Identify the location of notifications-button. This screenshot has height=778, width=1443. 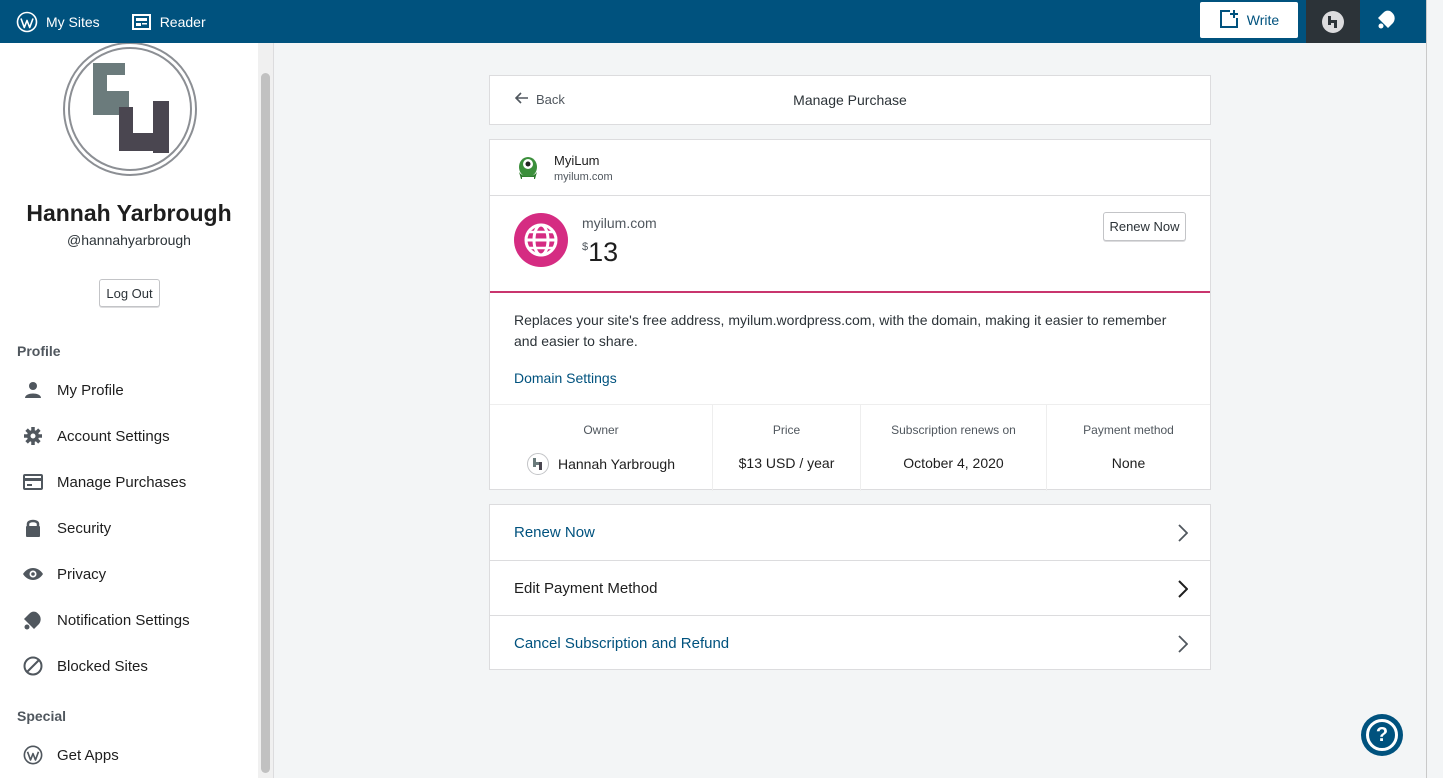
(1387, 21).